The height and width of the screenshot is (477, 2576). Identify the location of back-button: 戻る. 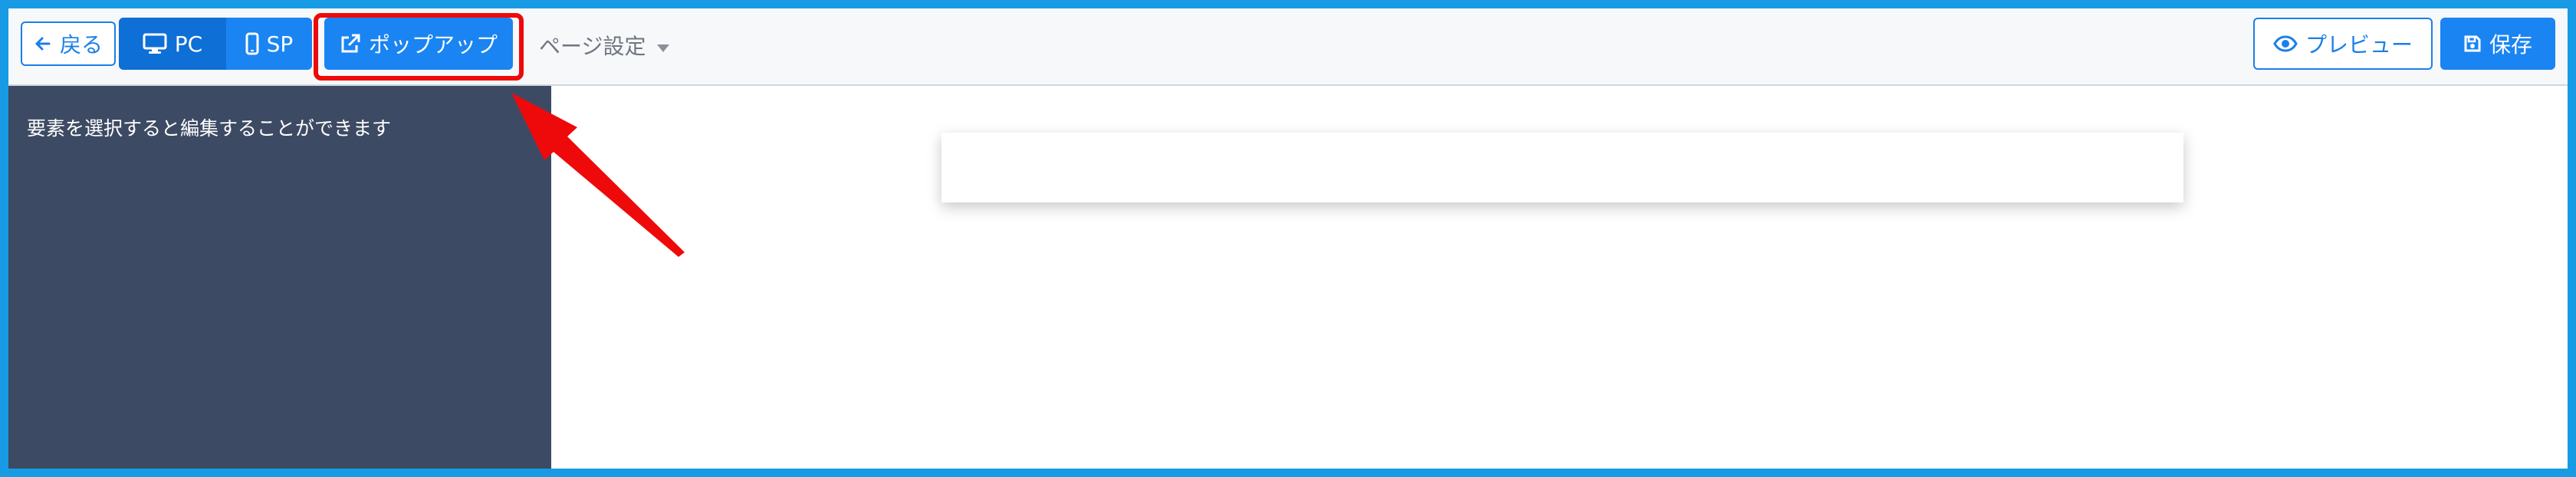
(68, 43).